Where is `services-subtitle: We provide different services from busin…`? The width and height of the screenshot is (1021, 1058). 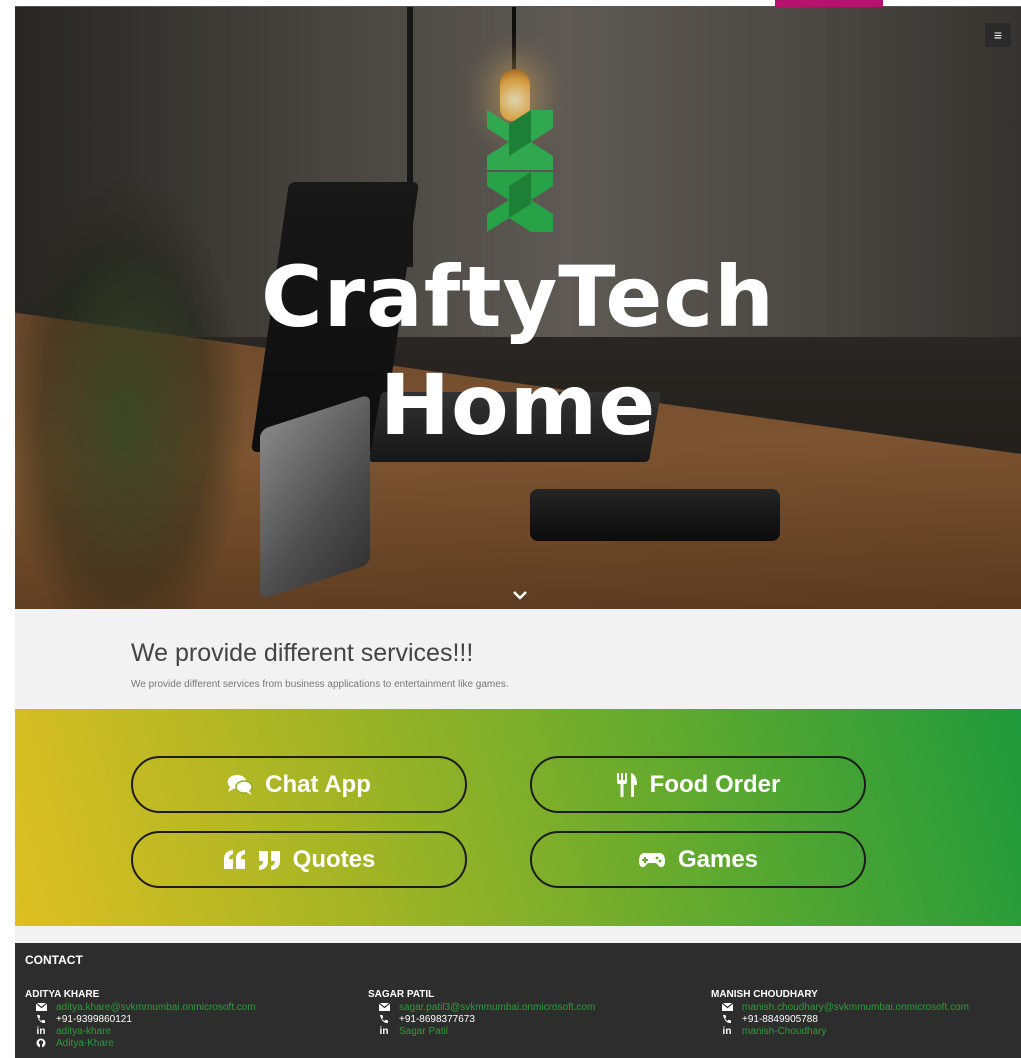
services-subtitle: We provide different services from busin… is located at coordinates (320, 684).